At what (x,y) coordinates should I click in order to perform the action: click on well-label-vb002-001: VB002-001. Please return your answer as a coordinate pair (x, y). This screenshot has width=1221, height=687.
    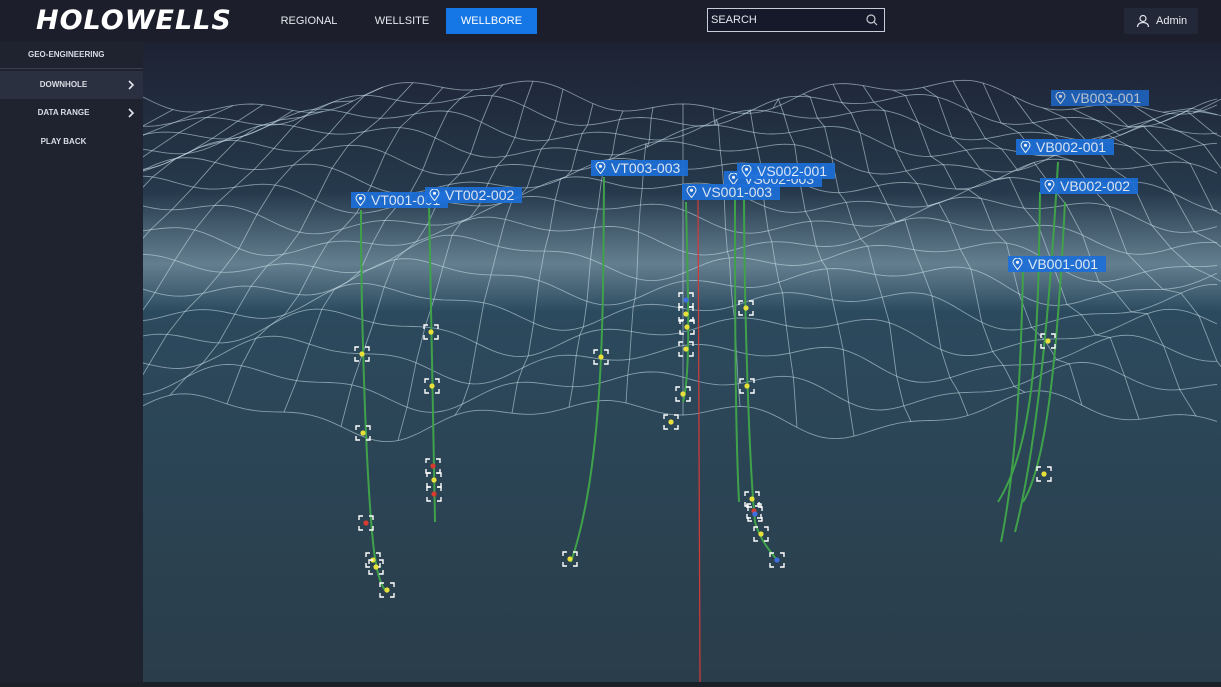
    Looking at the image, I should click on (1065, 147).